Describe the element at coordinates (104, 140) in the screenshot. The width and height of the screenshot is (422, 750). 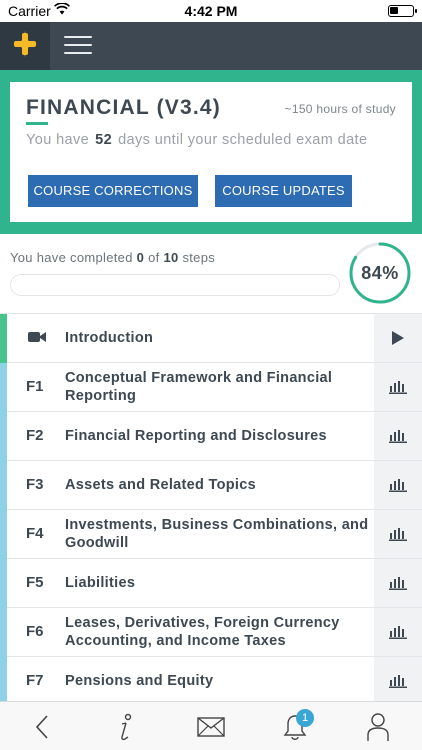
I see `days-count: 52` at that location.